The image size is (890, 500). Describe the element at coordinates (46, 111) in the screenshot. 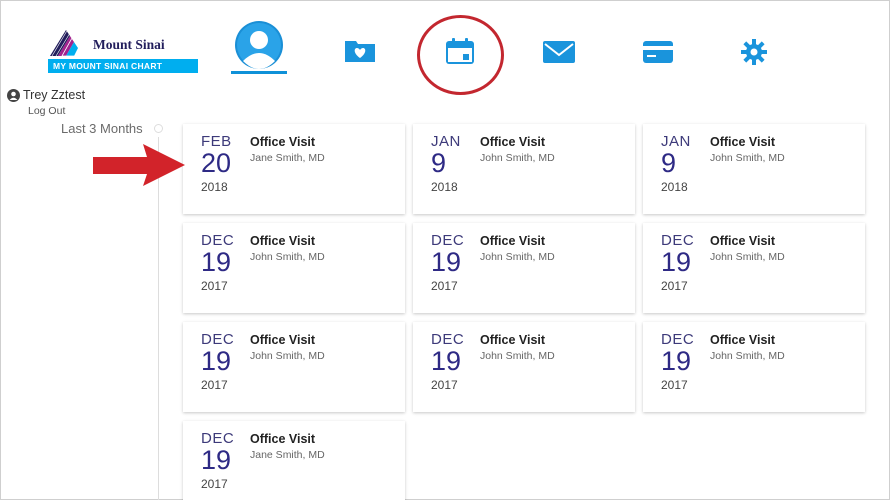

I see `logout-link: Log Out` at that location.